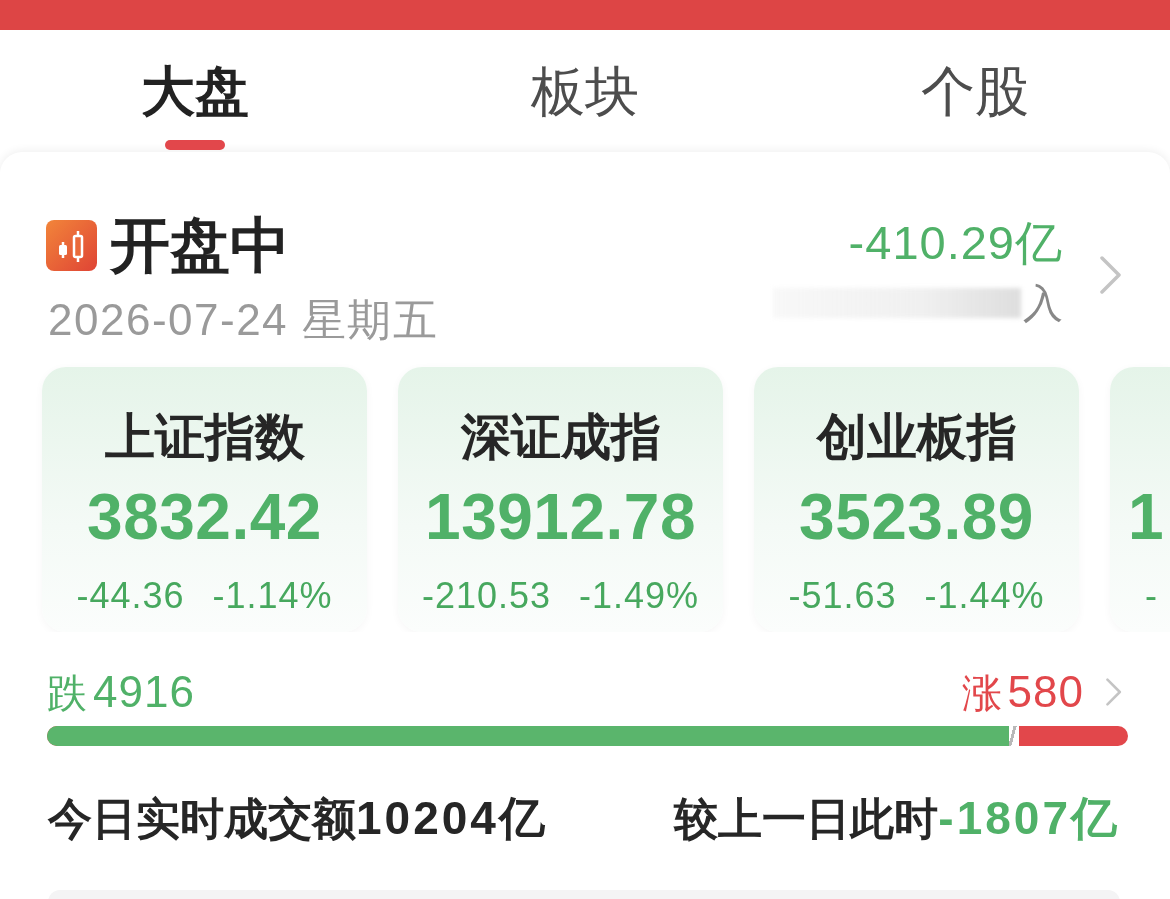 Image resolution: width=1170 pixels, height=899 pixels. I want to click on turnover-text: 今日实时成交额10204亿, so click(298, 818).